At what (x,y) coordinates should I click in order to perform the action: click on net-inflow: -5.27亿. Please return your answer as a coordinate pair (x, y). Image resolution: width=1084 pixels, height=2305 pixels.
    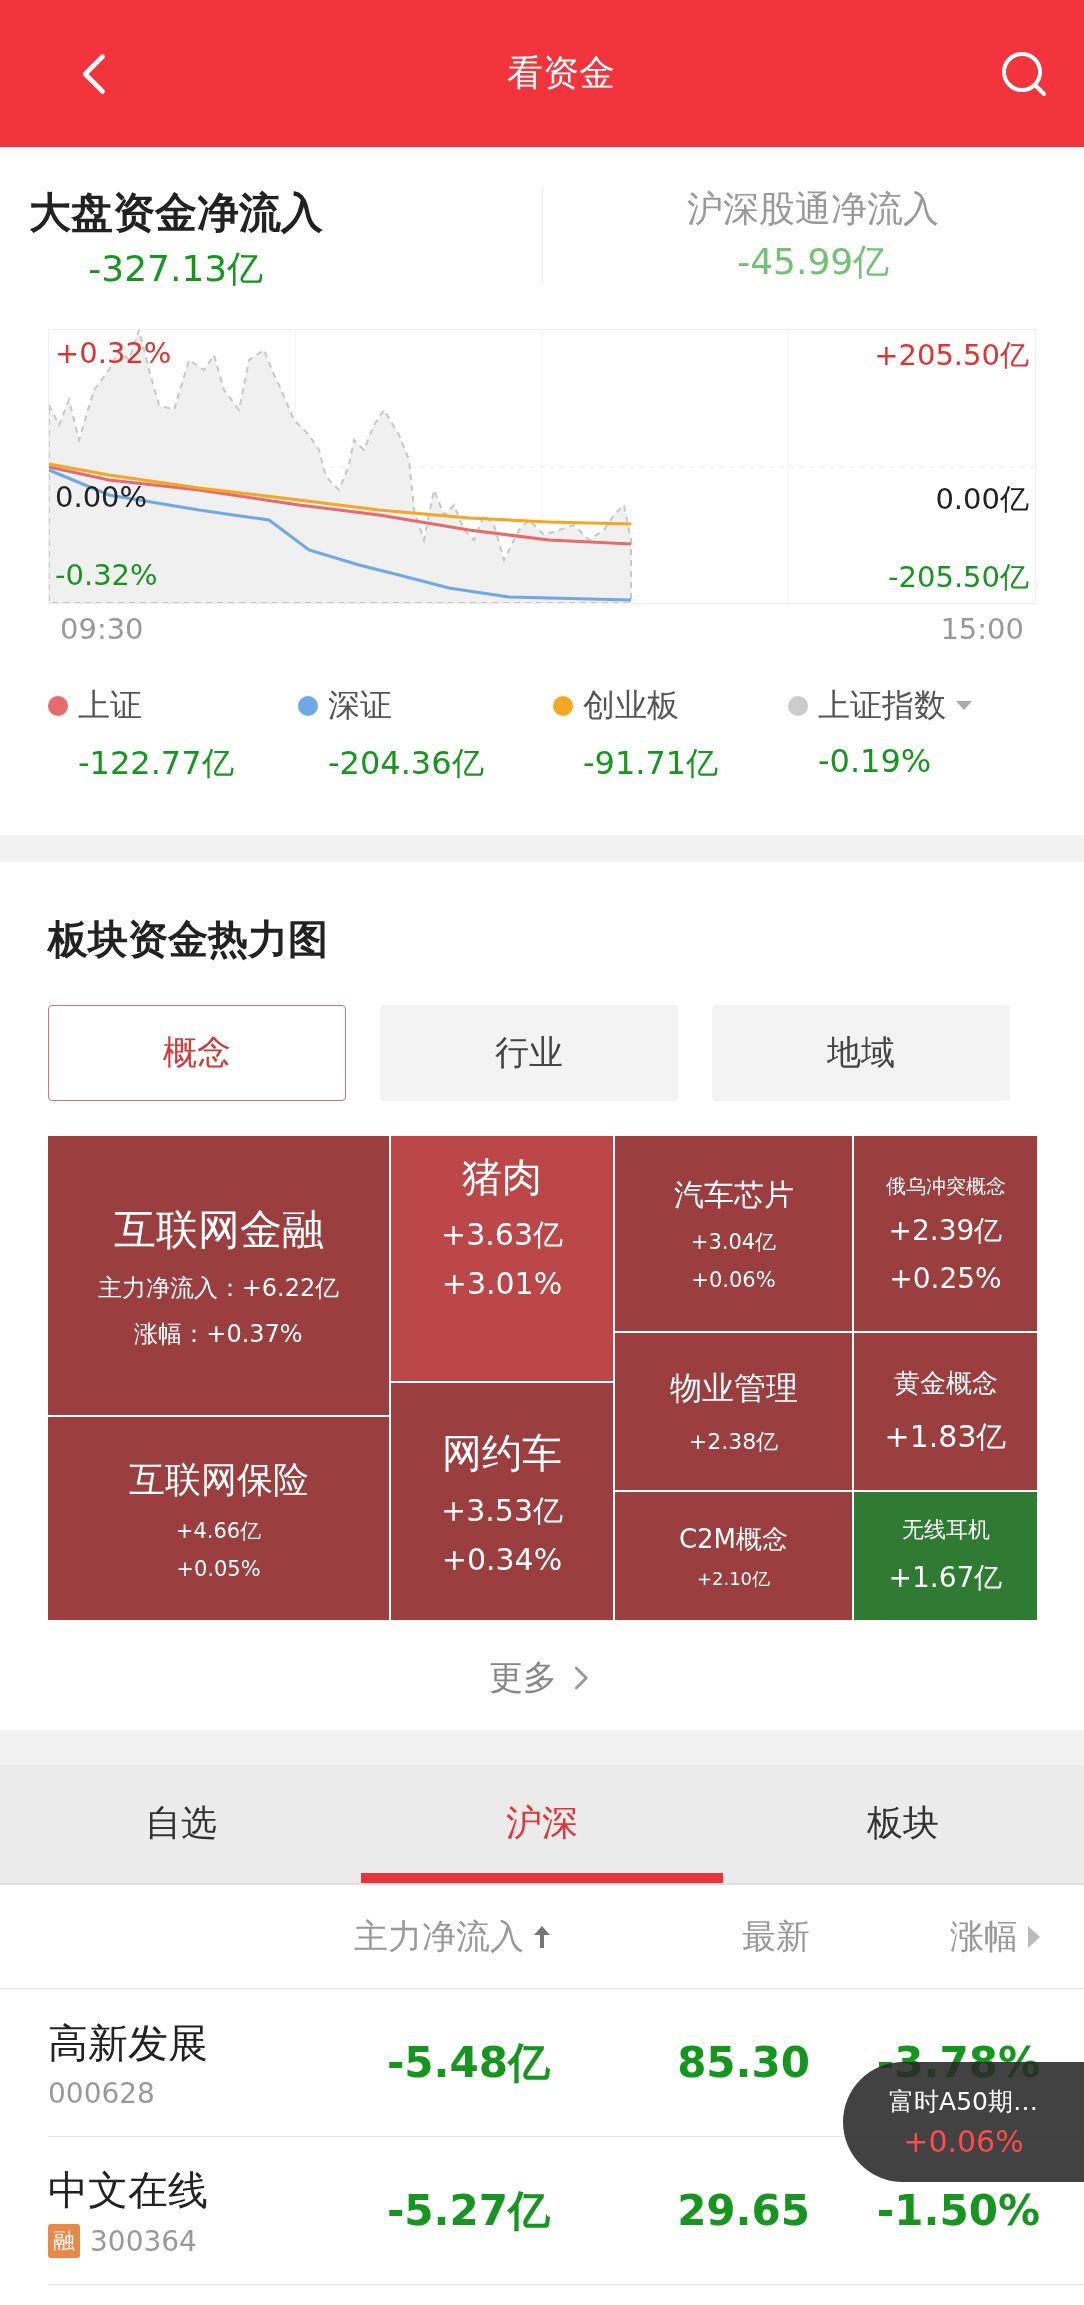
    Looking at the image, I should click on (467, 2210).